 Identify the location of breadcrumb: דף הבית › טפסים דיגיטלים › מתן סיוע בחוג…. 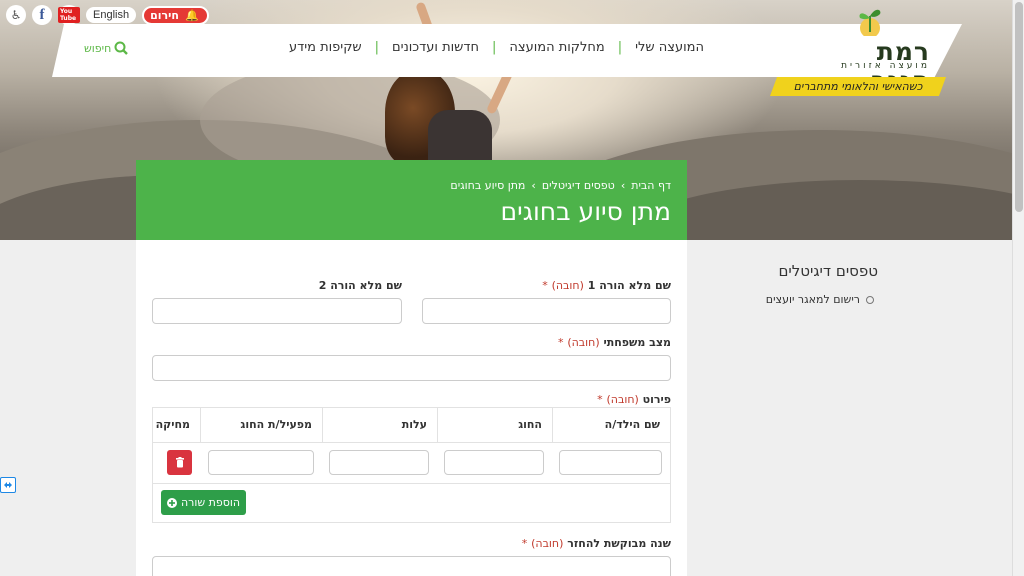
(560, 185).